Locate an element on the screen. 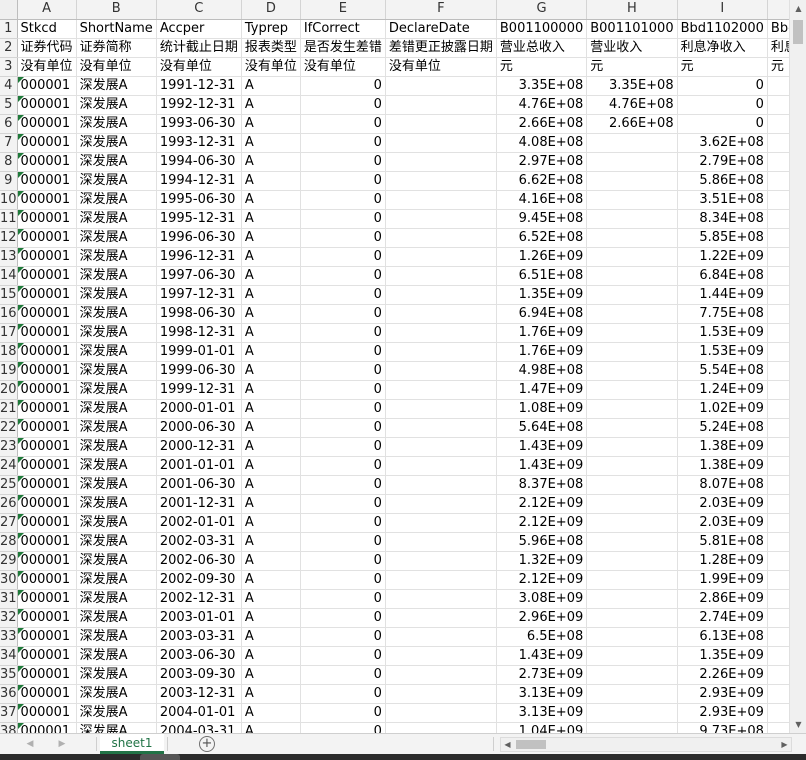  row-number: 20 is located at coordinates (9, 390).